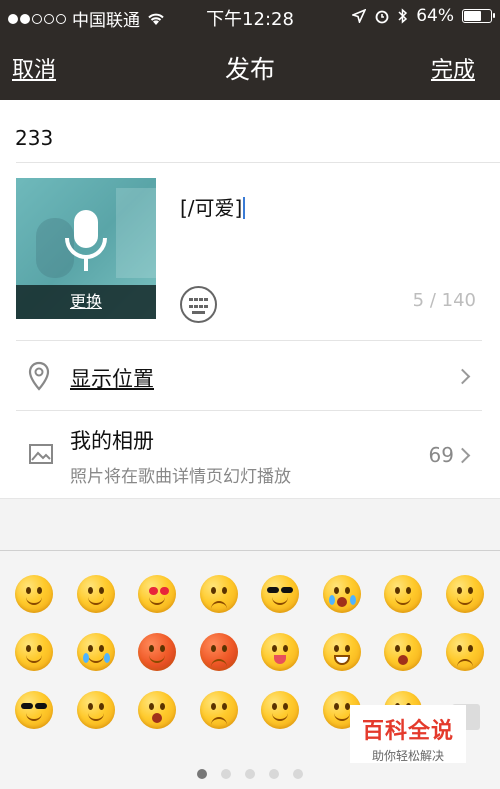 The width and height of the screenshot is (500, 789). I want to click on status-bar: 中国联通 下午12:28 64%, so click(250, 16).